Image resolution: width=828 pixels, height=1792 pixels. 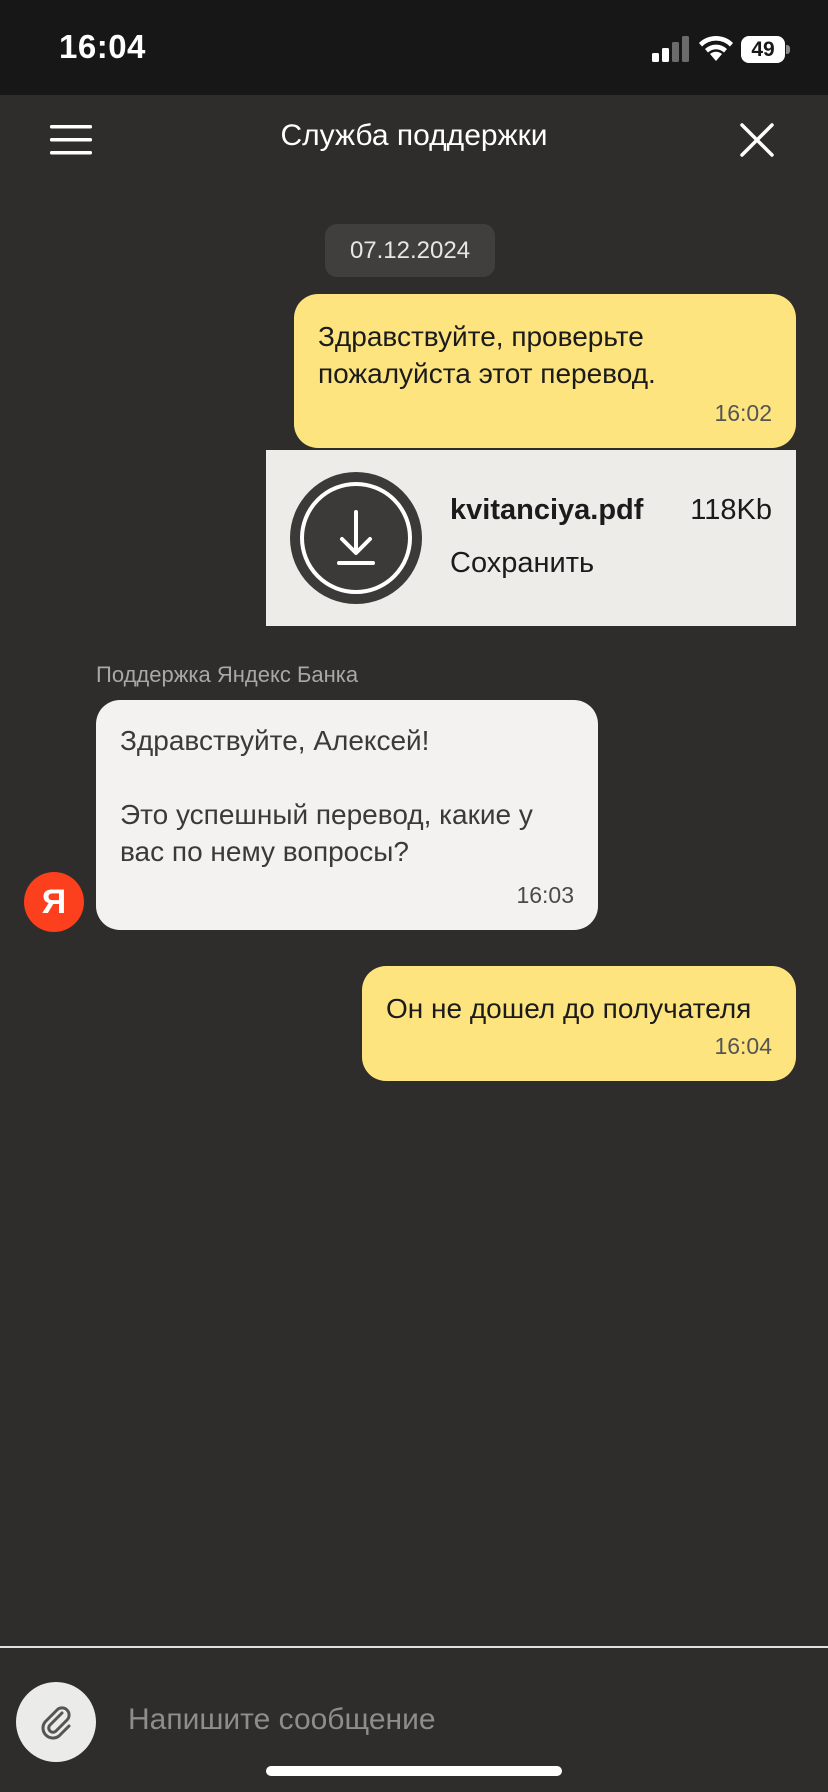 What do you see at coordinates (458, 1720) in the screenshot?
I see `message-input` at bounding box center [458, 1720].